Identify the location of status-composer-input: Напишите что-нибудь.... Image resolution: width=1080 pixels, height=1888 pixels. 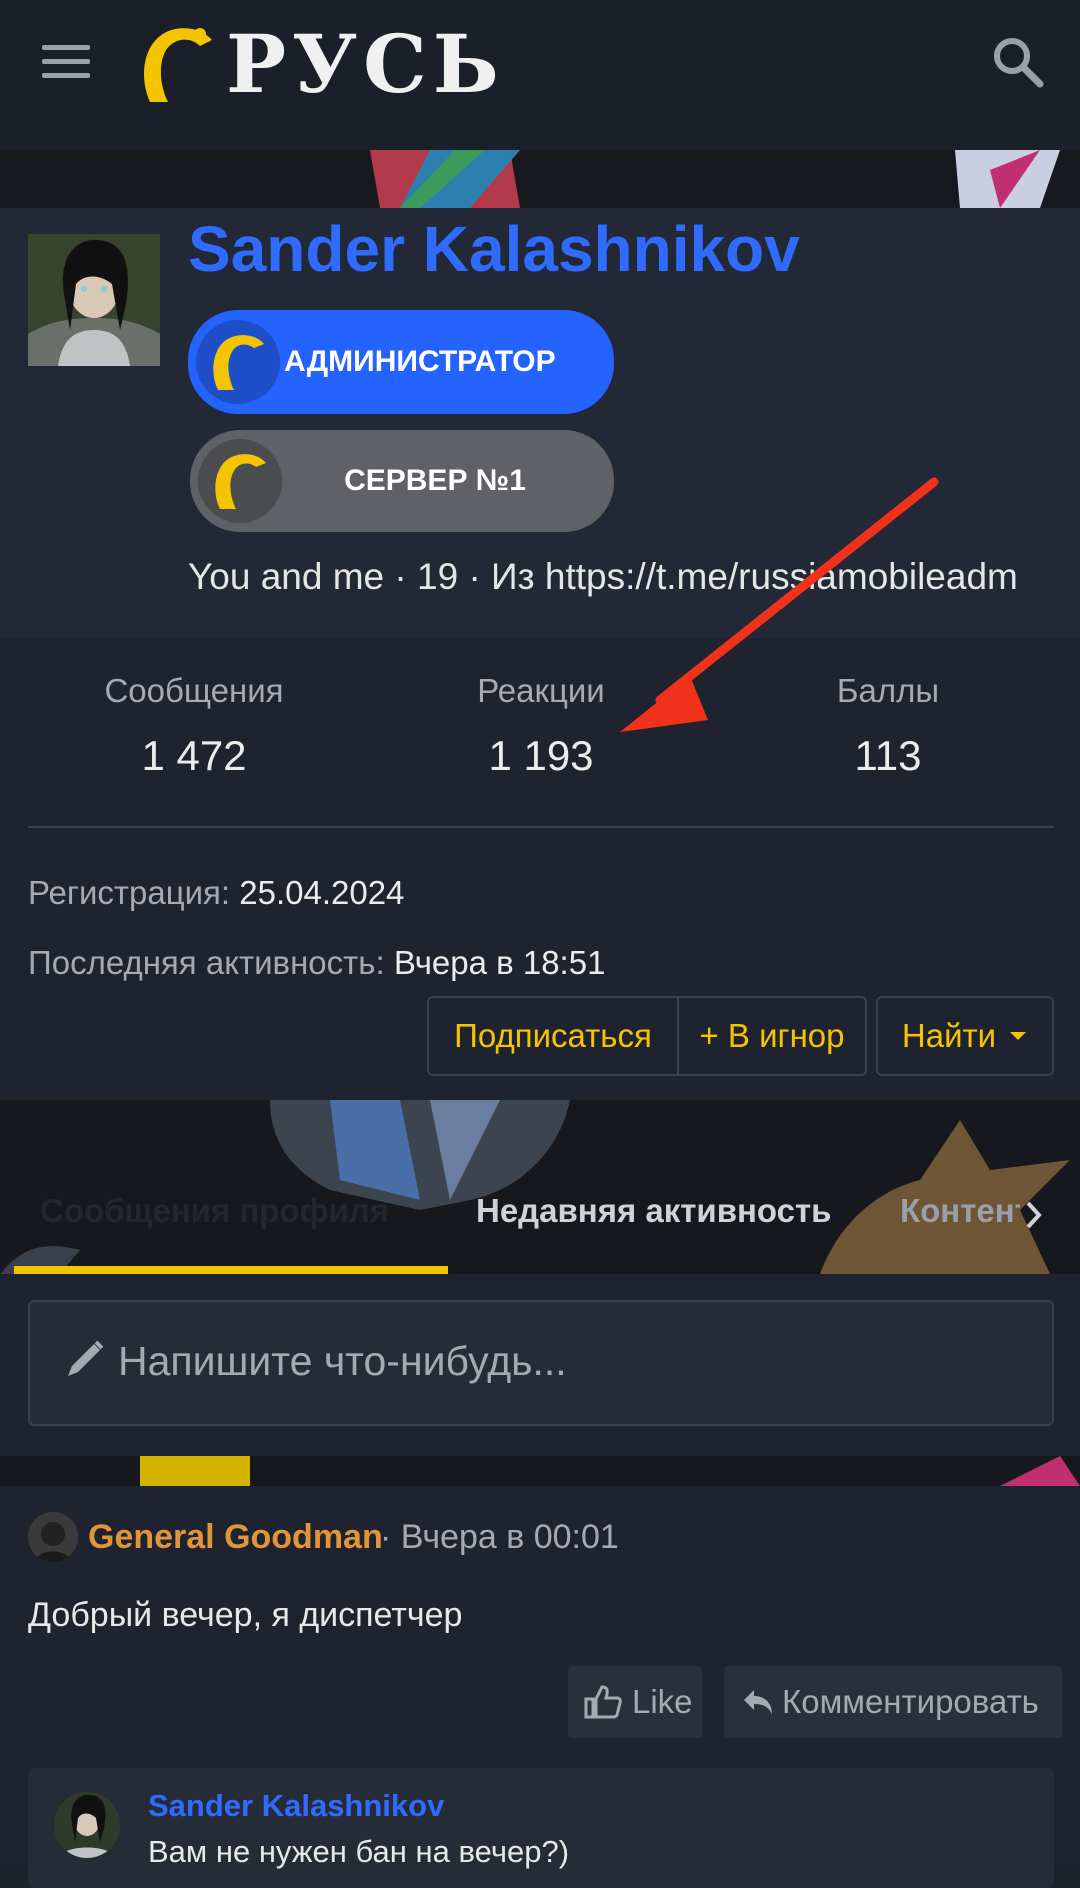
(541, 1363).